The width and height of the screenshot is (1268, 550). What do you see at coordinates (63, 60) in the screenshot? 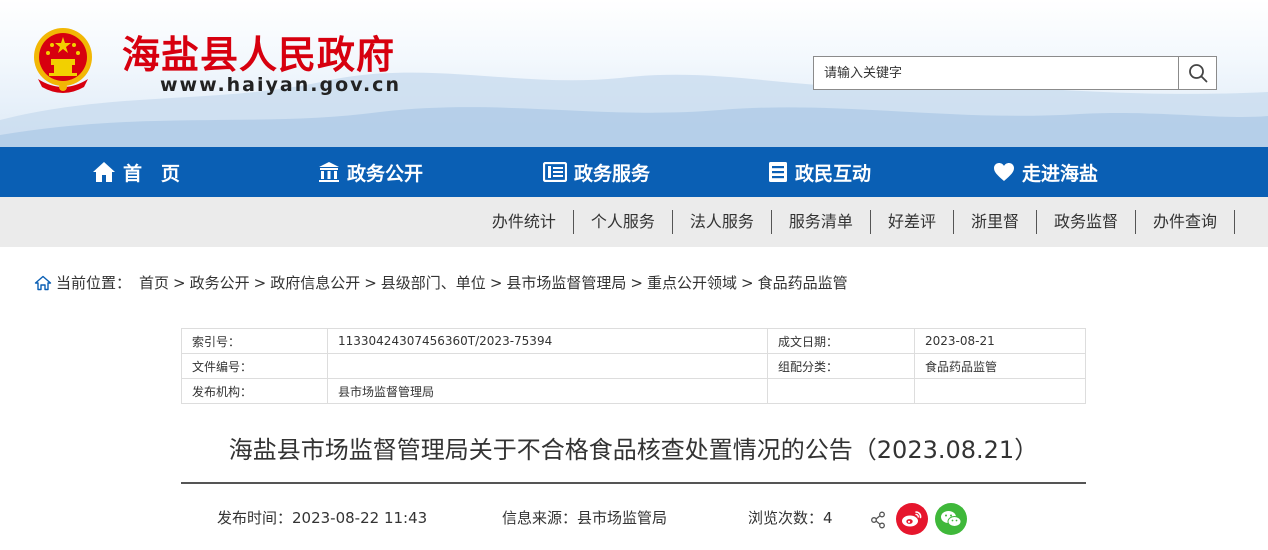
I see `national-emblem-icon` at bounding box center [63, 60].